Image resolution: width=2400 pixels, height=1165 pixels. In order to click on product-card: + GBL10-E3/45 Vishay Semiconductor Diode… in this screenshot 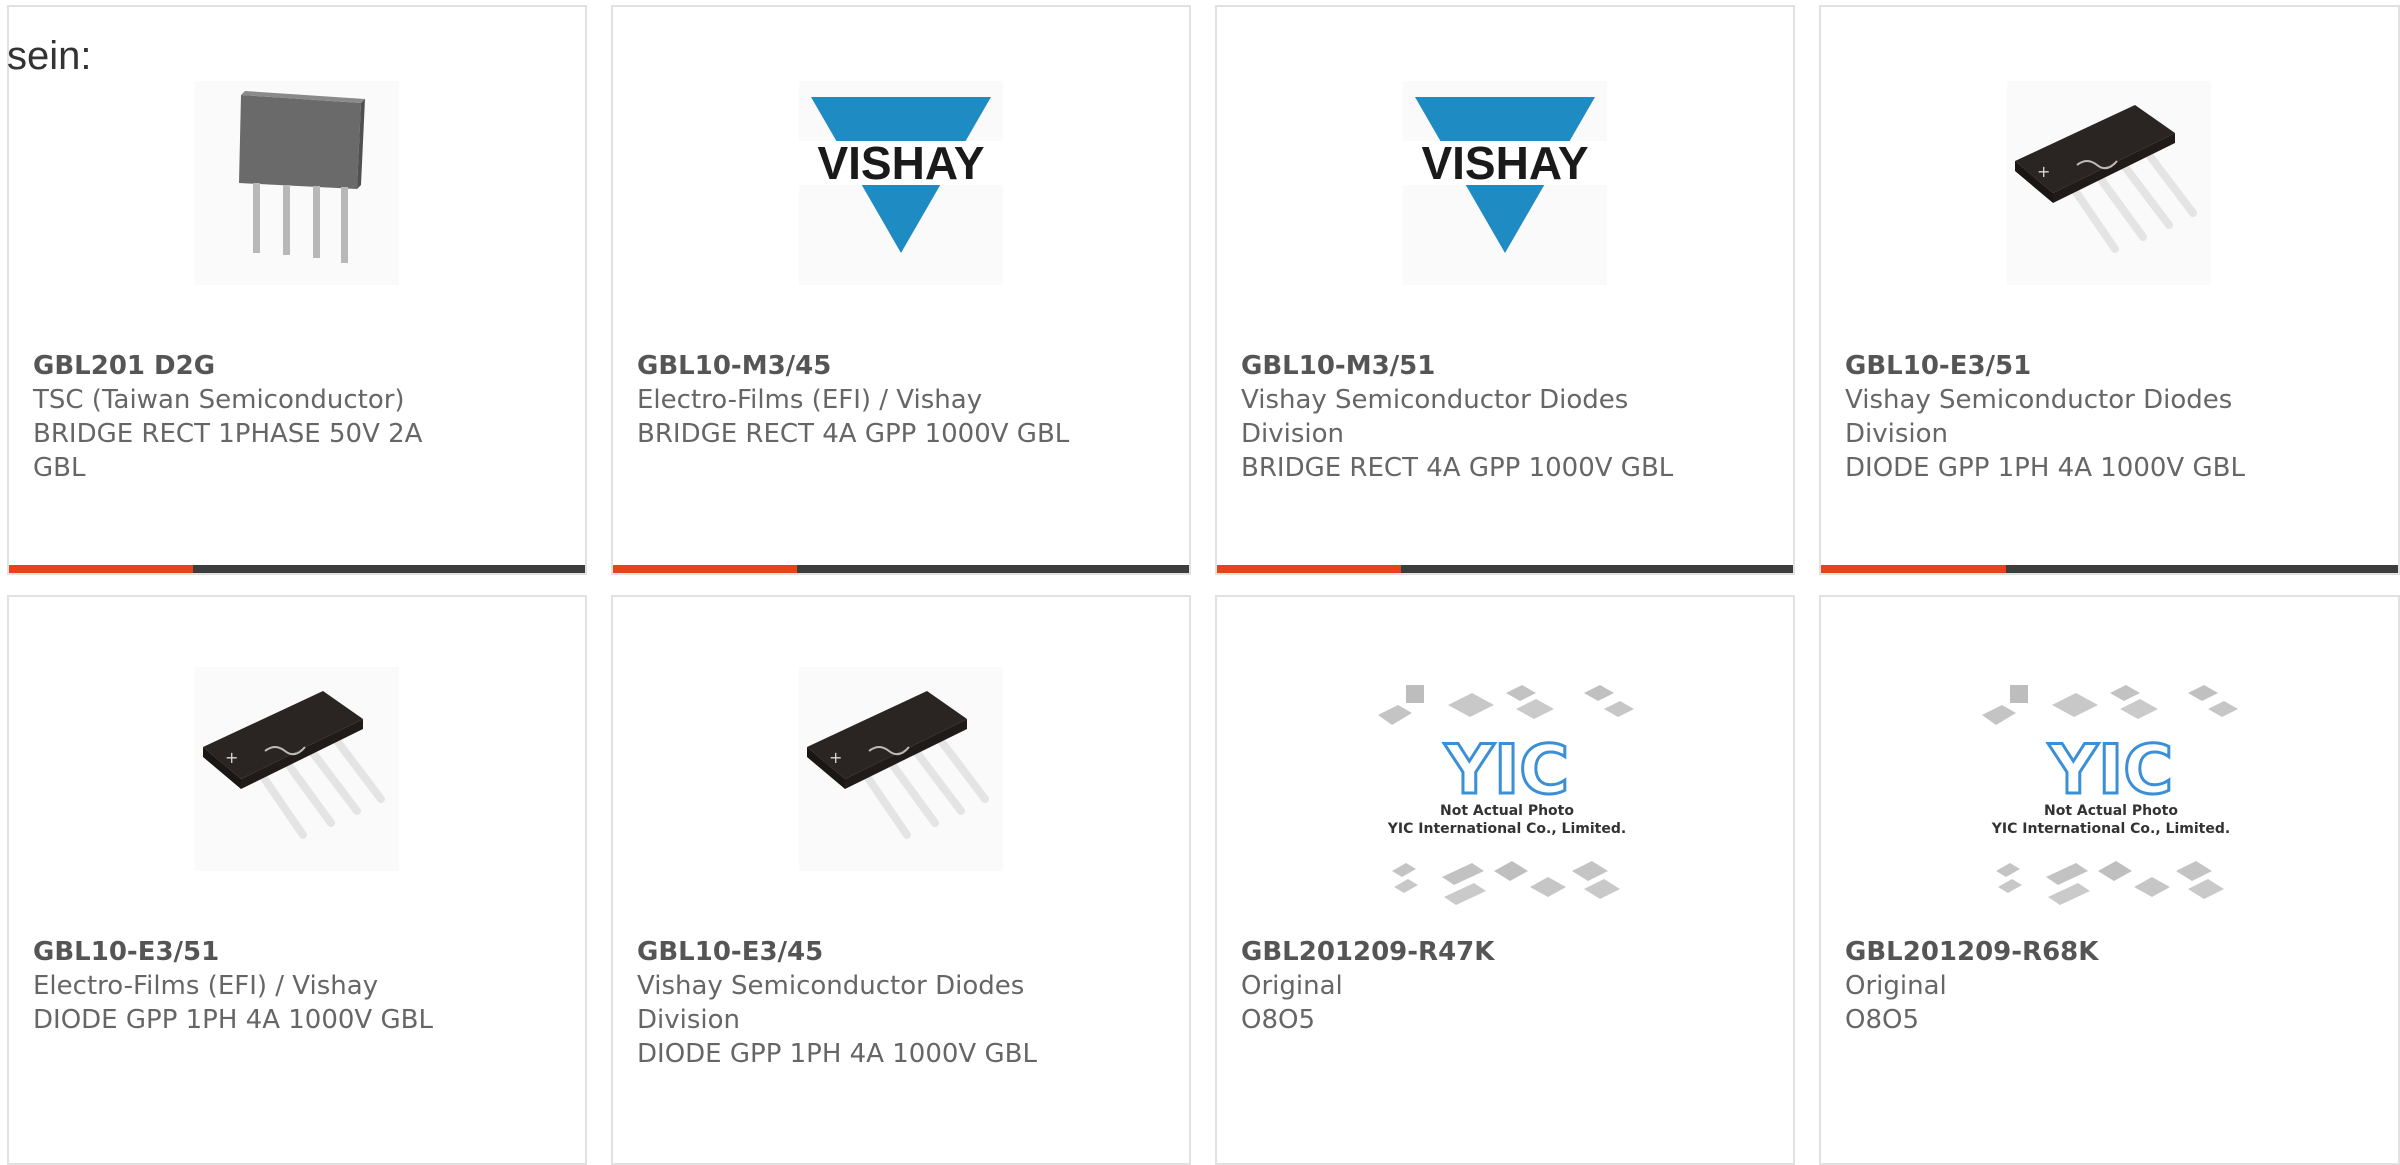, I will do `click(901, 880)`.